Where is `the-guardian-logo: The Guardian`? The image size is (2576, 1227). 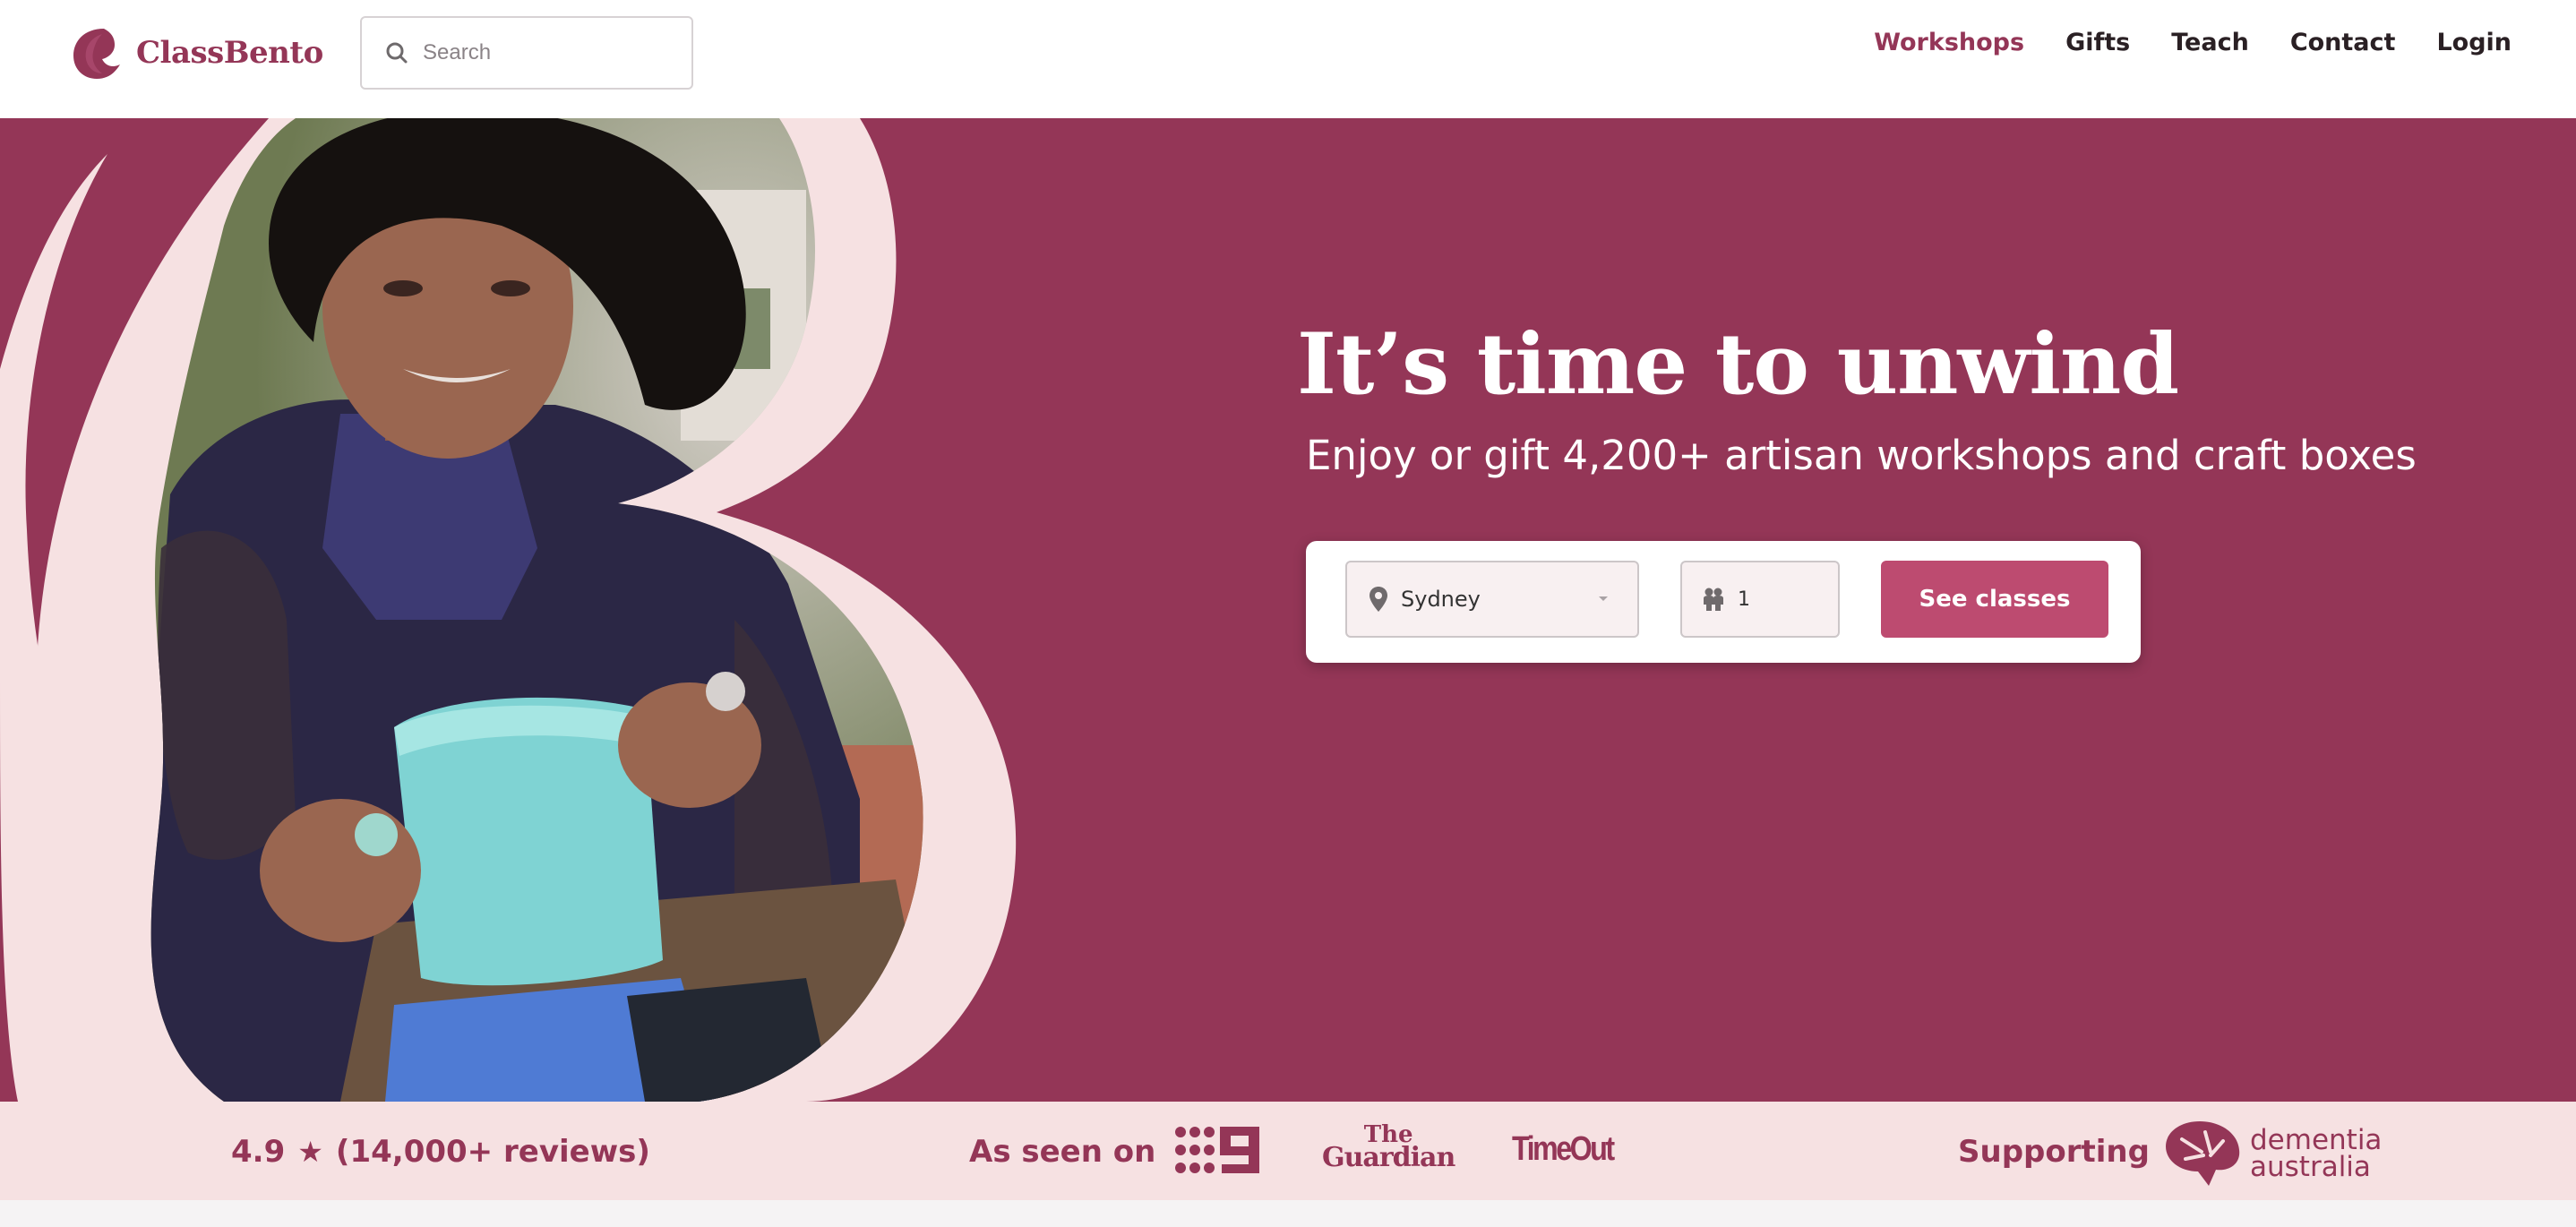
the-guardian-logo: The Guardian is located at coordinates (1388, 1148).